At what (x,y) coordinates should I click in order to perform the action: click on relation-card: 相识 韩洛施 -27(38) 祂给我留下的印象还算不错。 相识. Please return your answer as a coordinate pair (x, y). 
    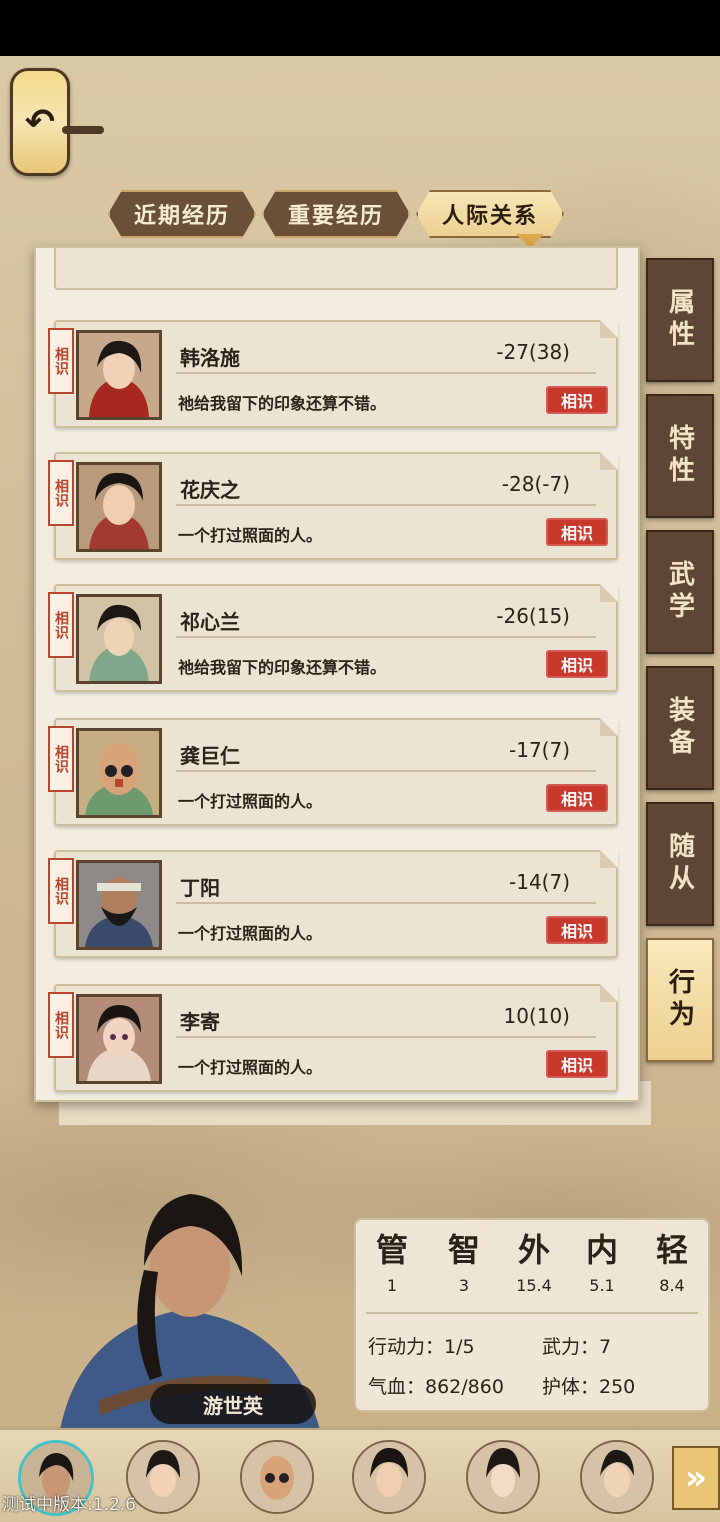
    Looking at the image, I should click on (333, 374).